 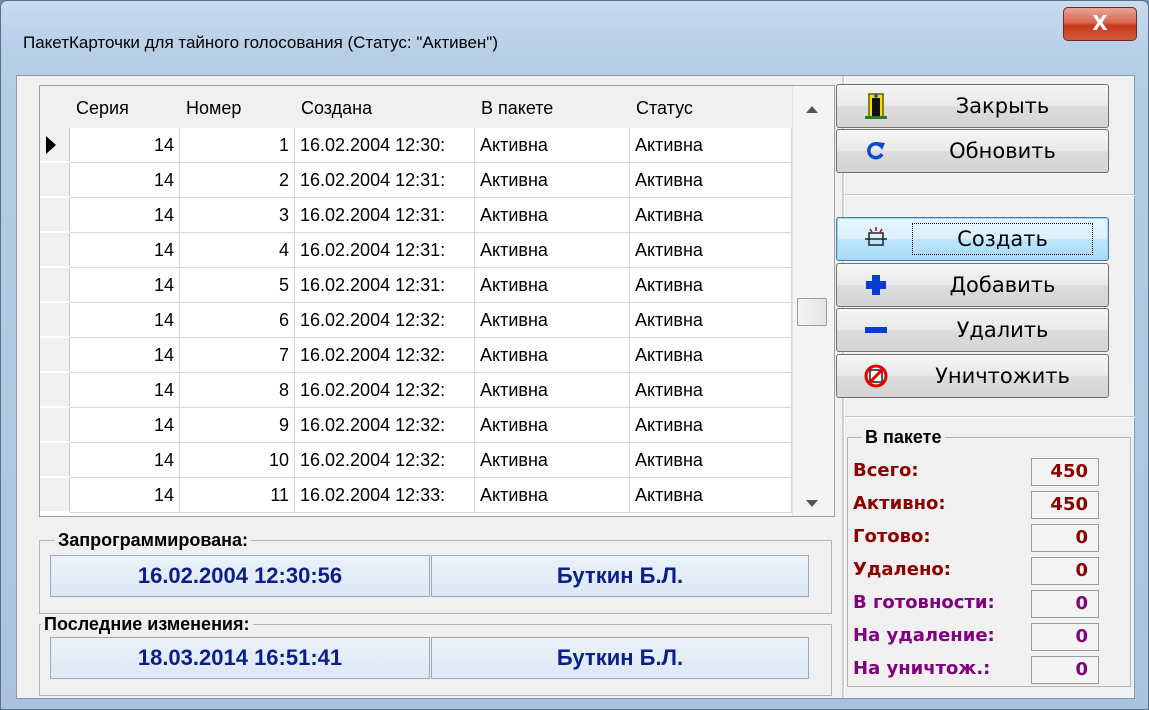 What do you see at coordinates (812, 109) in the screenshot?
I see `scroll-up-arrow-icon` at bounding box center [812, 109].